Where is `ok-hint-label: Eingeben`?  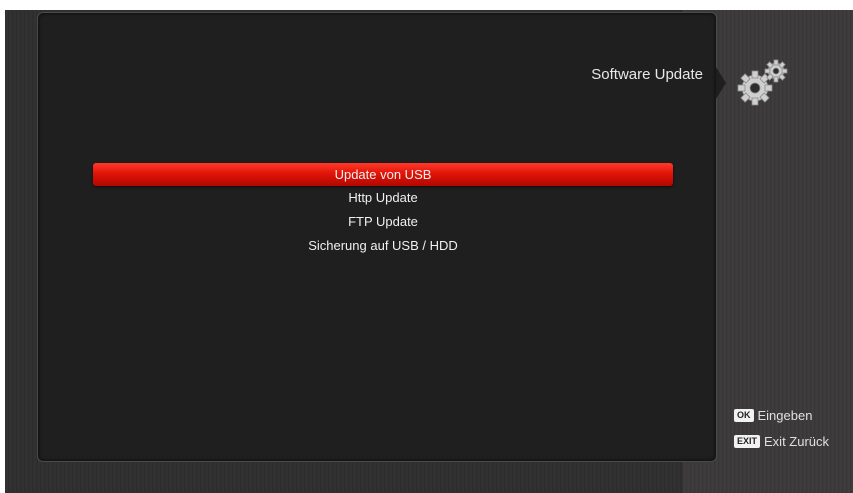 ok-hint-label: Eingeben is located at coordinates (785, 415).